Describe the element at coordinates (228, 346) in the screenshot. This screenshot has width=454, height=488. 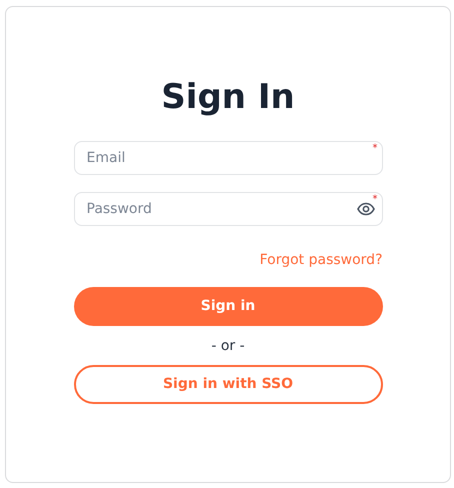
I see `separator-text: - or -` at that location.